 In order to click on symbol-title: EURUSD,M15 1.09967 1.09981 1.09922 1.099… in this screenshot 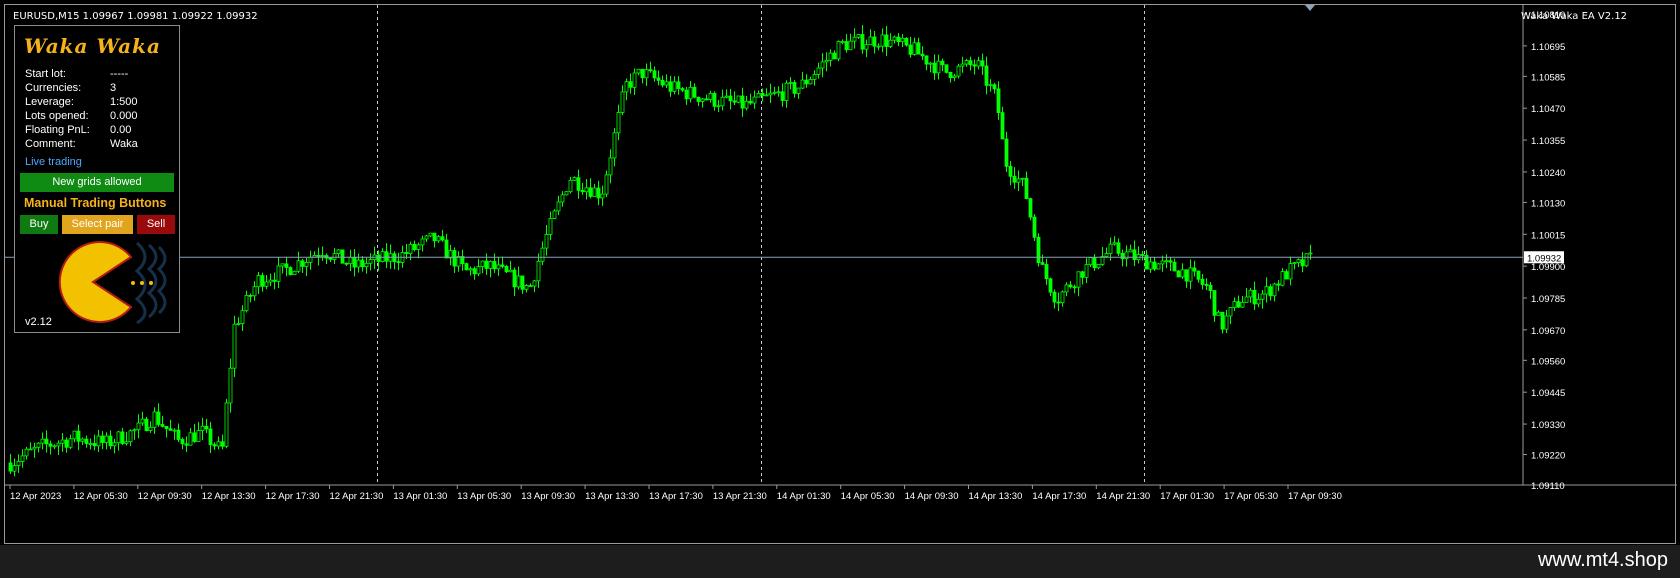, I will do `click(135, 16)`.